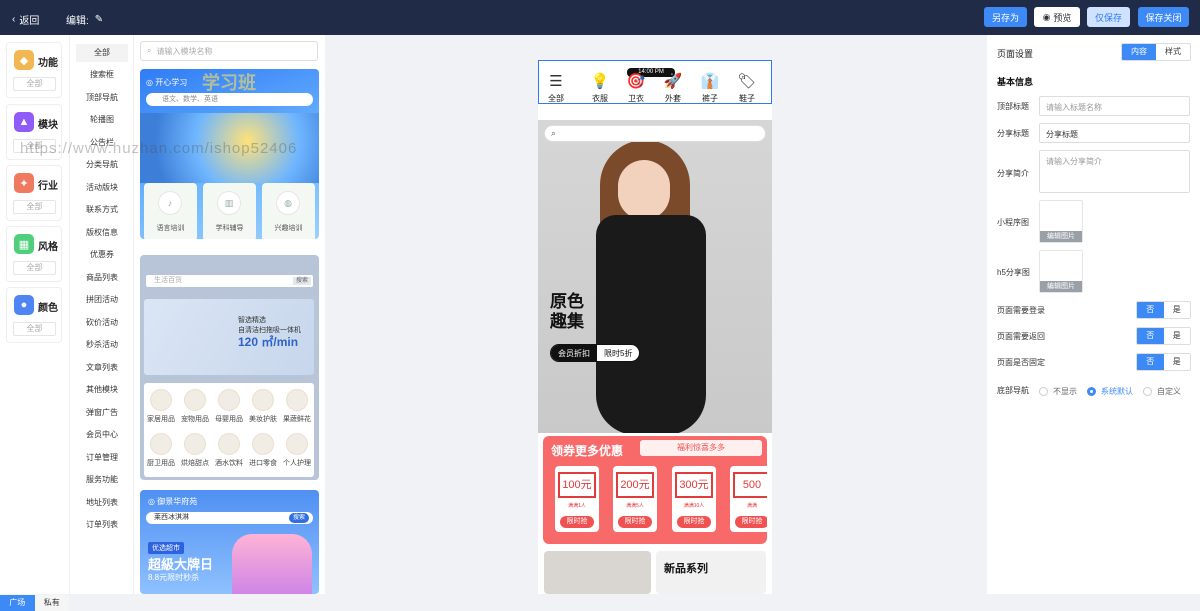  Describe the element at coordinates (1162, 391) in the screenshot. I see `radio-custom: 自定义` at that location.